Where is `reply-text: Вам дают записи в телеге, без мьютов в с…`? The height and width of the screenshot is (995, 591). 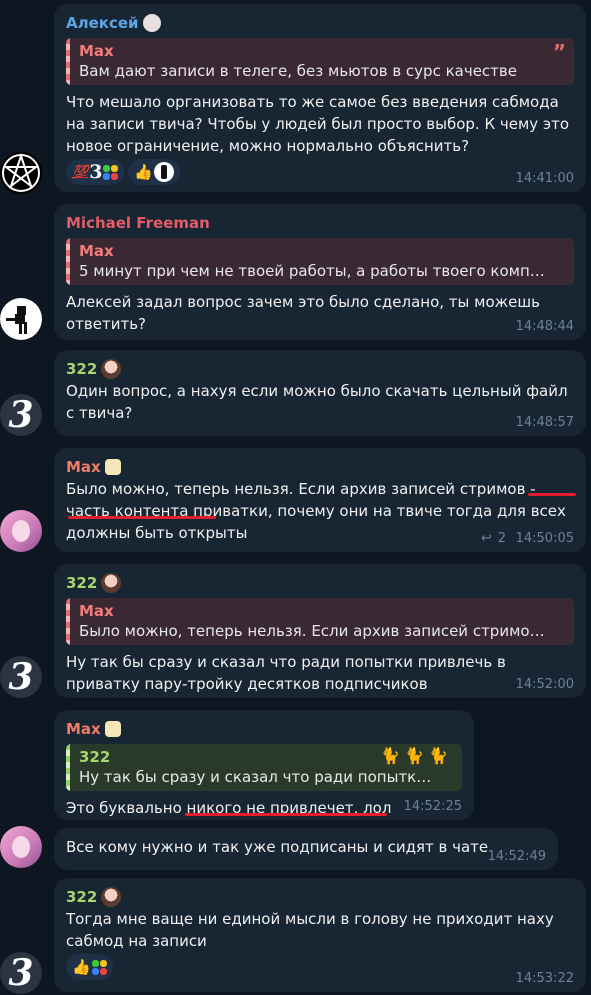
reply-text: Вам дают записи в телеге, без мьютов в с… is located at coordinates (298, 71).